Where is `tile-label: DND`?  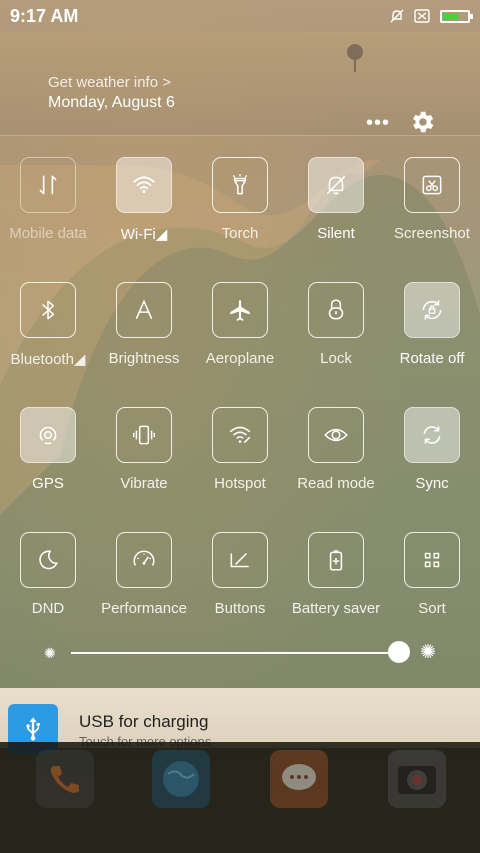 tile-label: DND is located at coordinates (48, 608).